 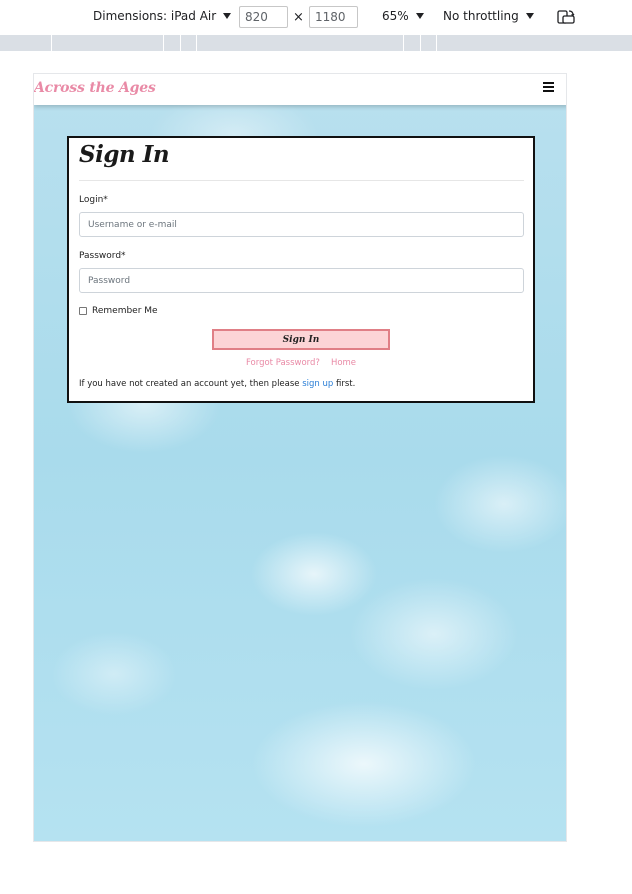 I want to click on password-input, so click(x=301, y=280).